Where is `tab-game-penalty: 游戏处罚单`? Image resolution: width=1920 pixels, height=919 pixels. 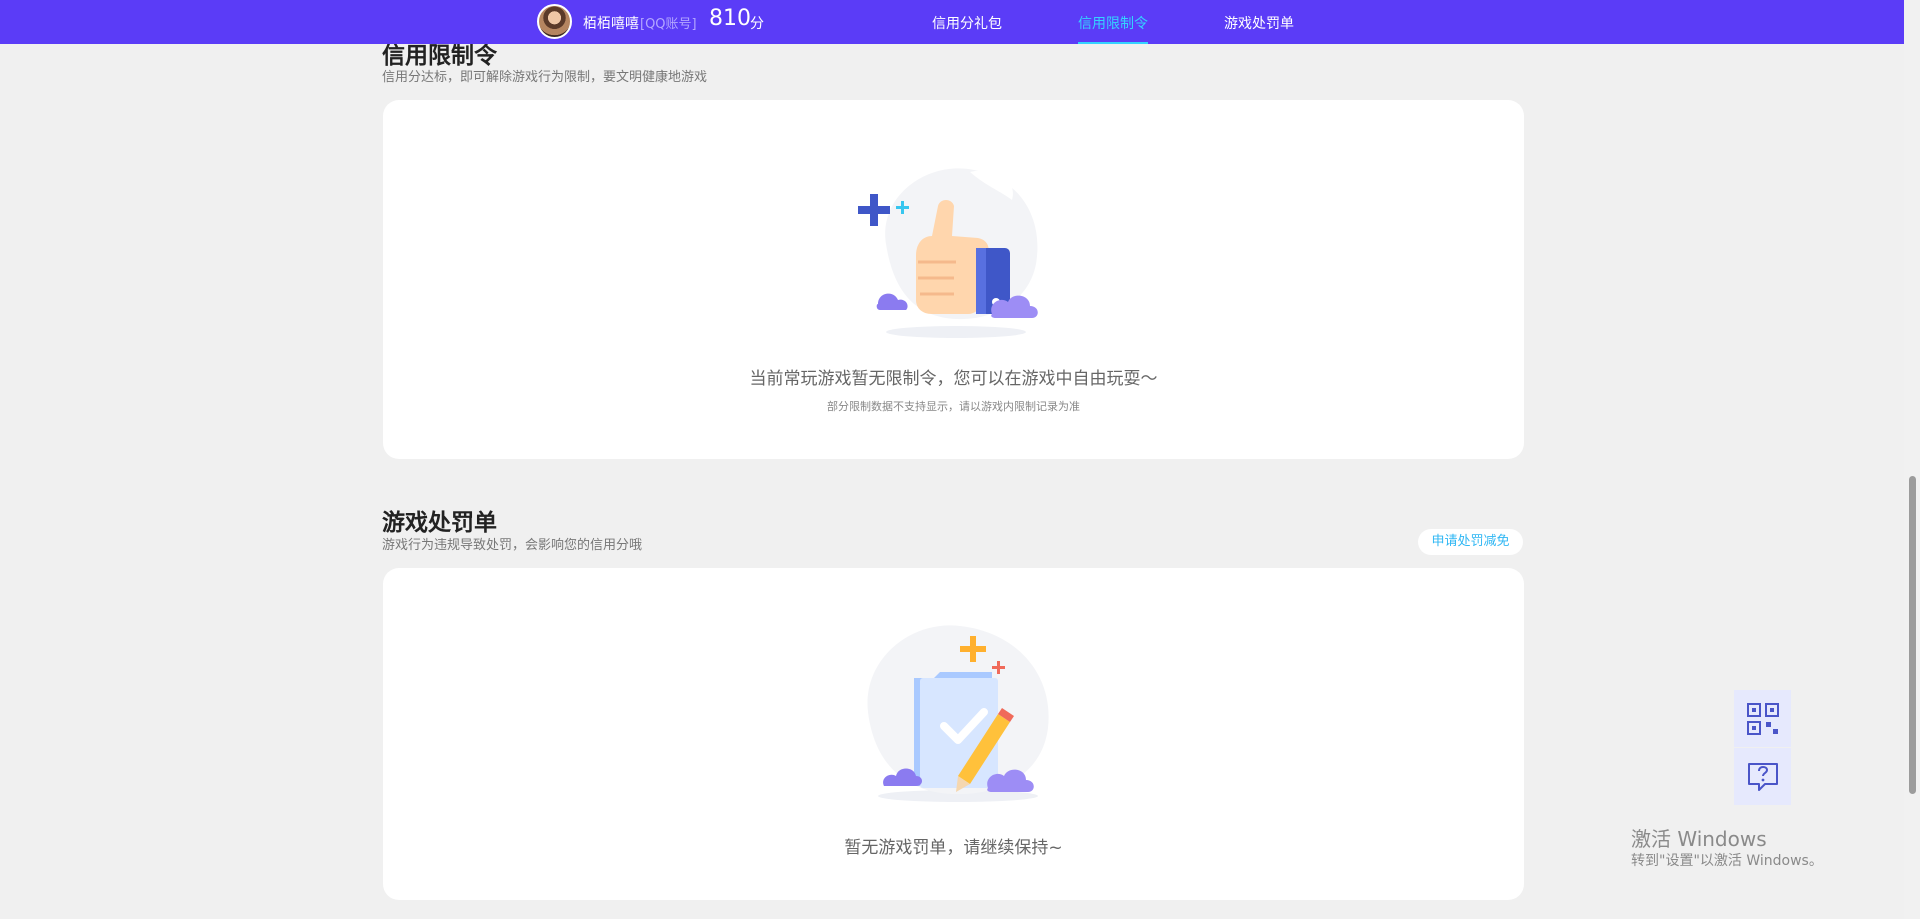
tab-game-penalty: 游戏处罚单 is located at coordinates (1259, 23).